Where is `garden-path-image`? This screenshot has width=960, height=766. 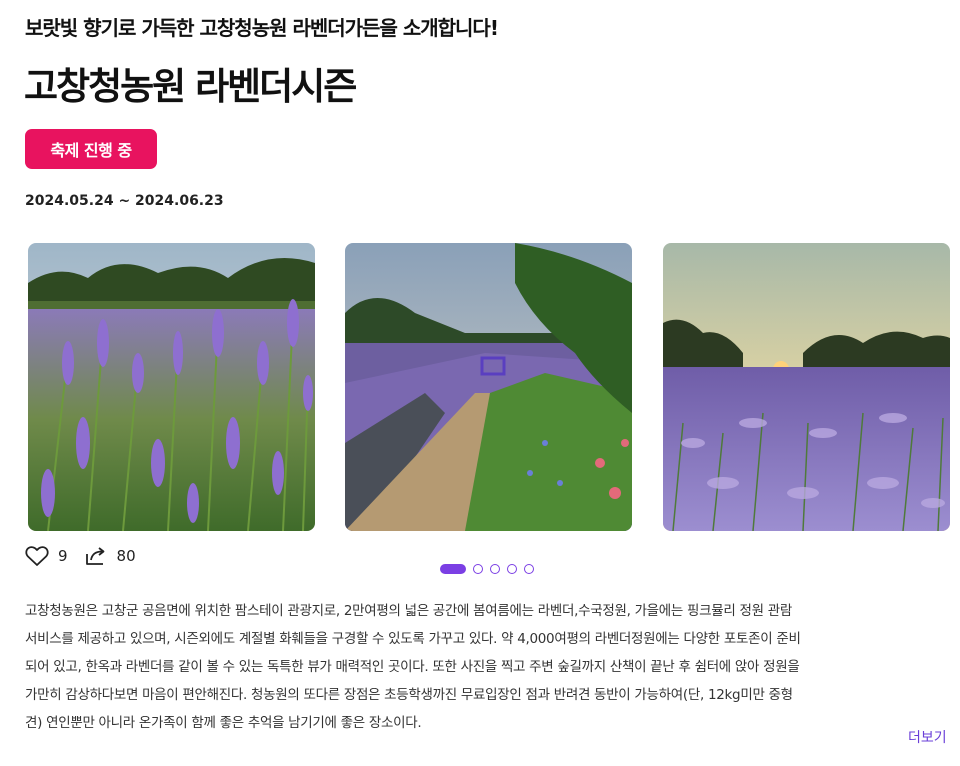
garden-path-image is located at coordinates (488, 387).